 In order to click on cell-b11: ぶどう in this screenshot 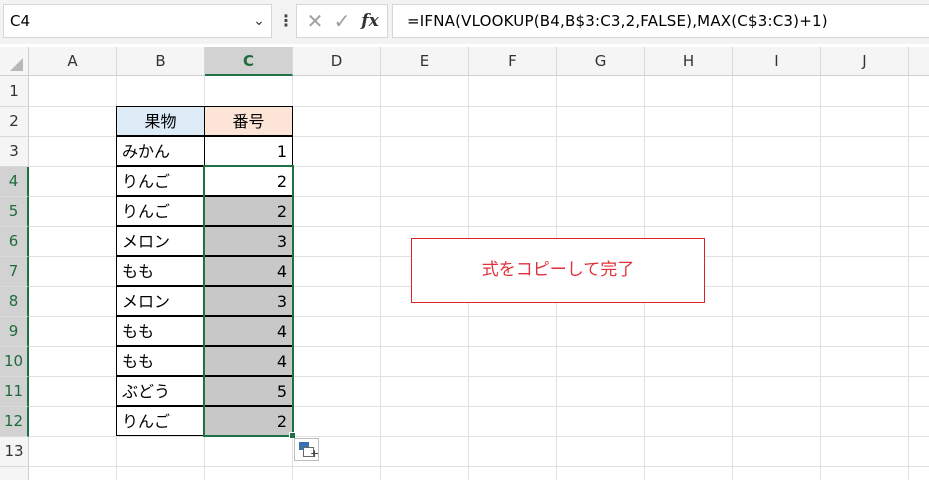, I will do `click(160, 391)`.